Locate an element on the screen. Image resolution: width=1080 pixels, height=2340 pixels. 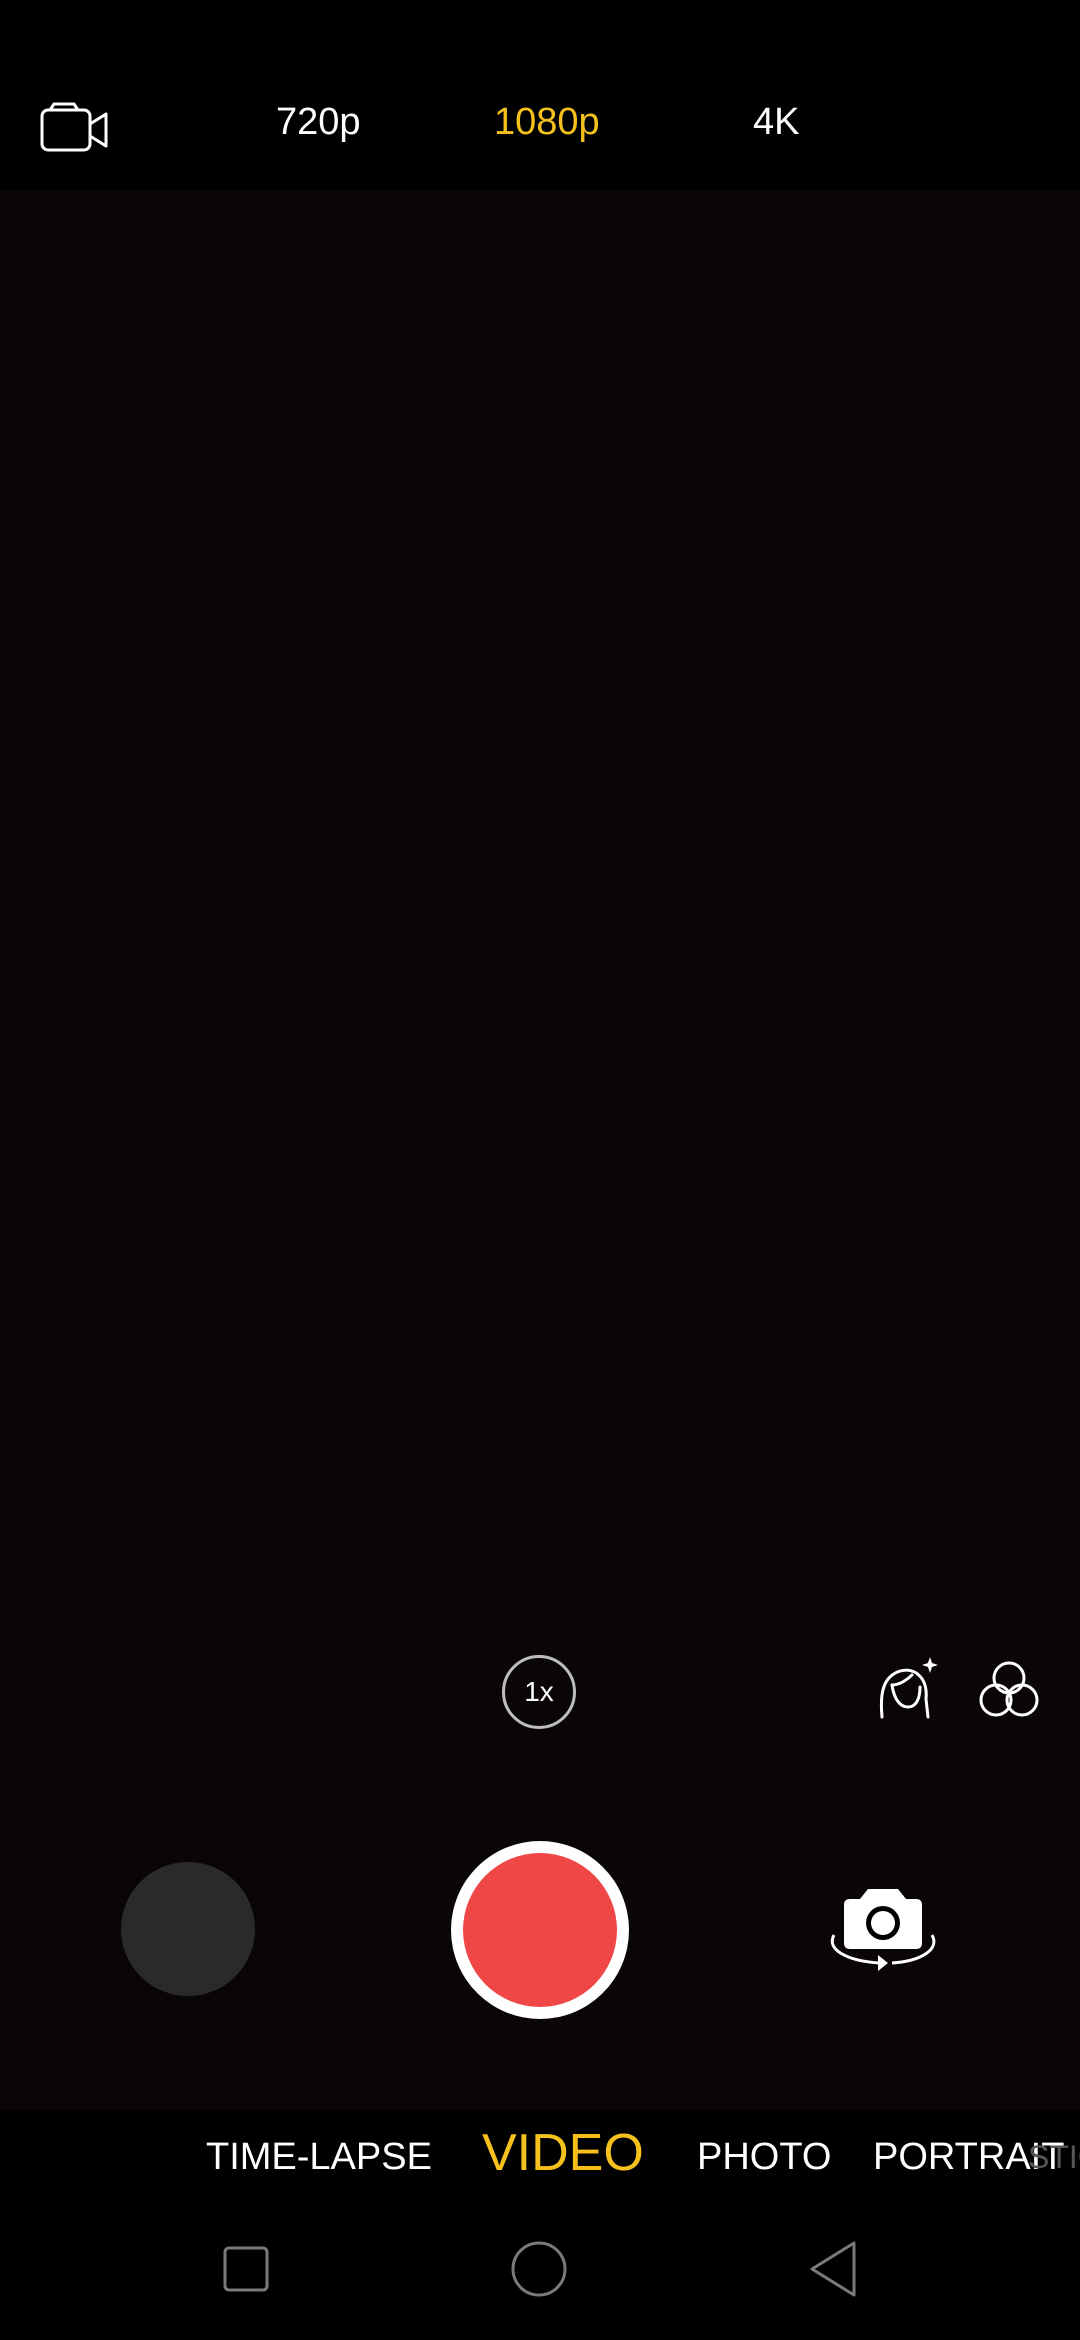
zoom-button: 1x is located at coordinates (539, 1692).